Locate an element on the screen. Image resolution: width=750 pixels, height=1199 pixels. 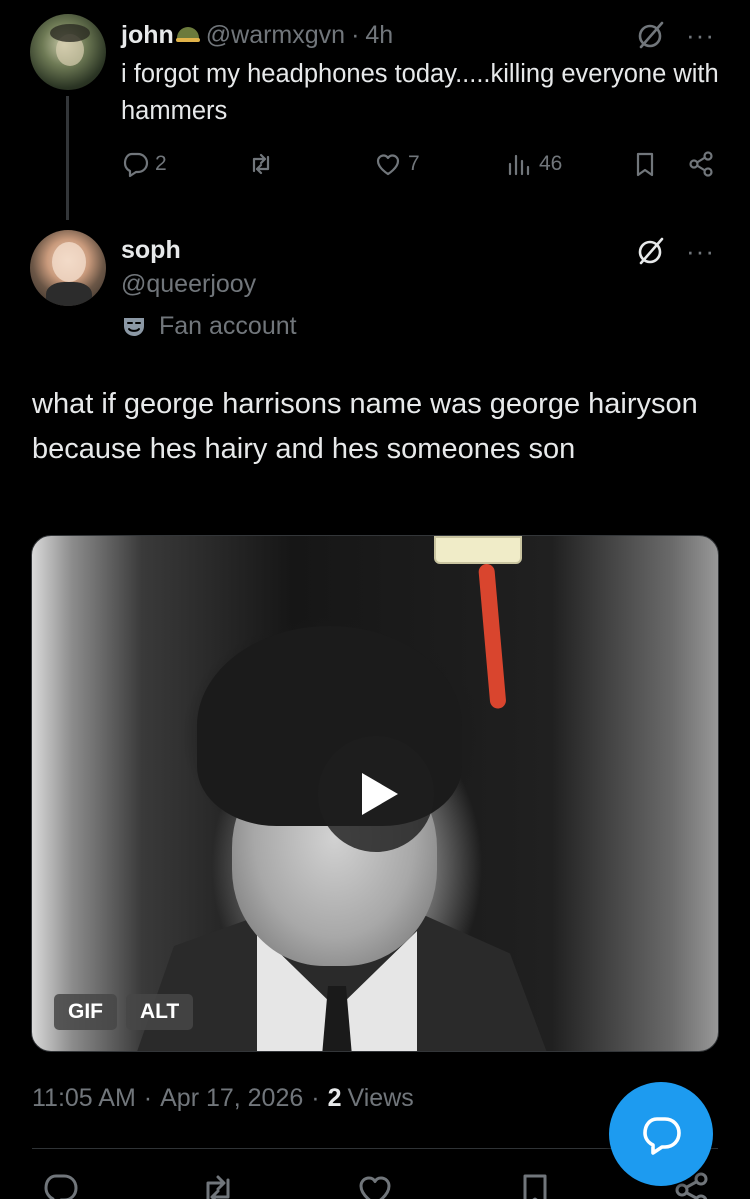
mask-icon is located at coordinates (134, 326).